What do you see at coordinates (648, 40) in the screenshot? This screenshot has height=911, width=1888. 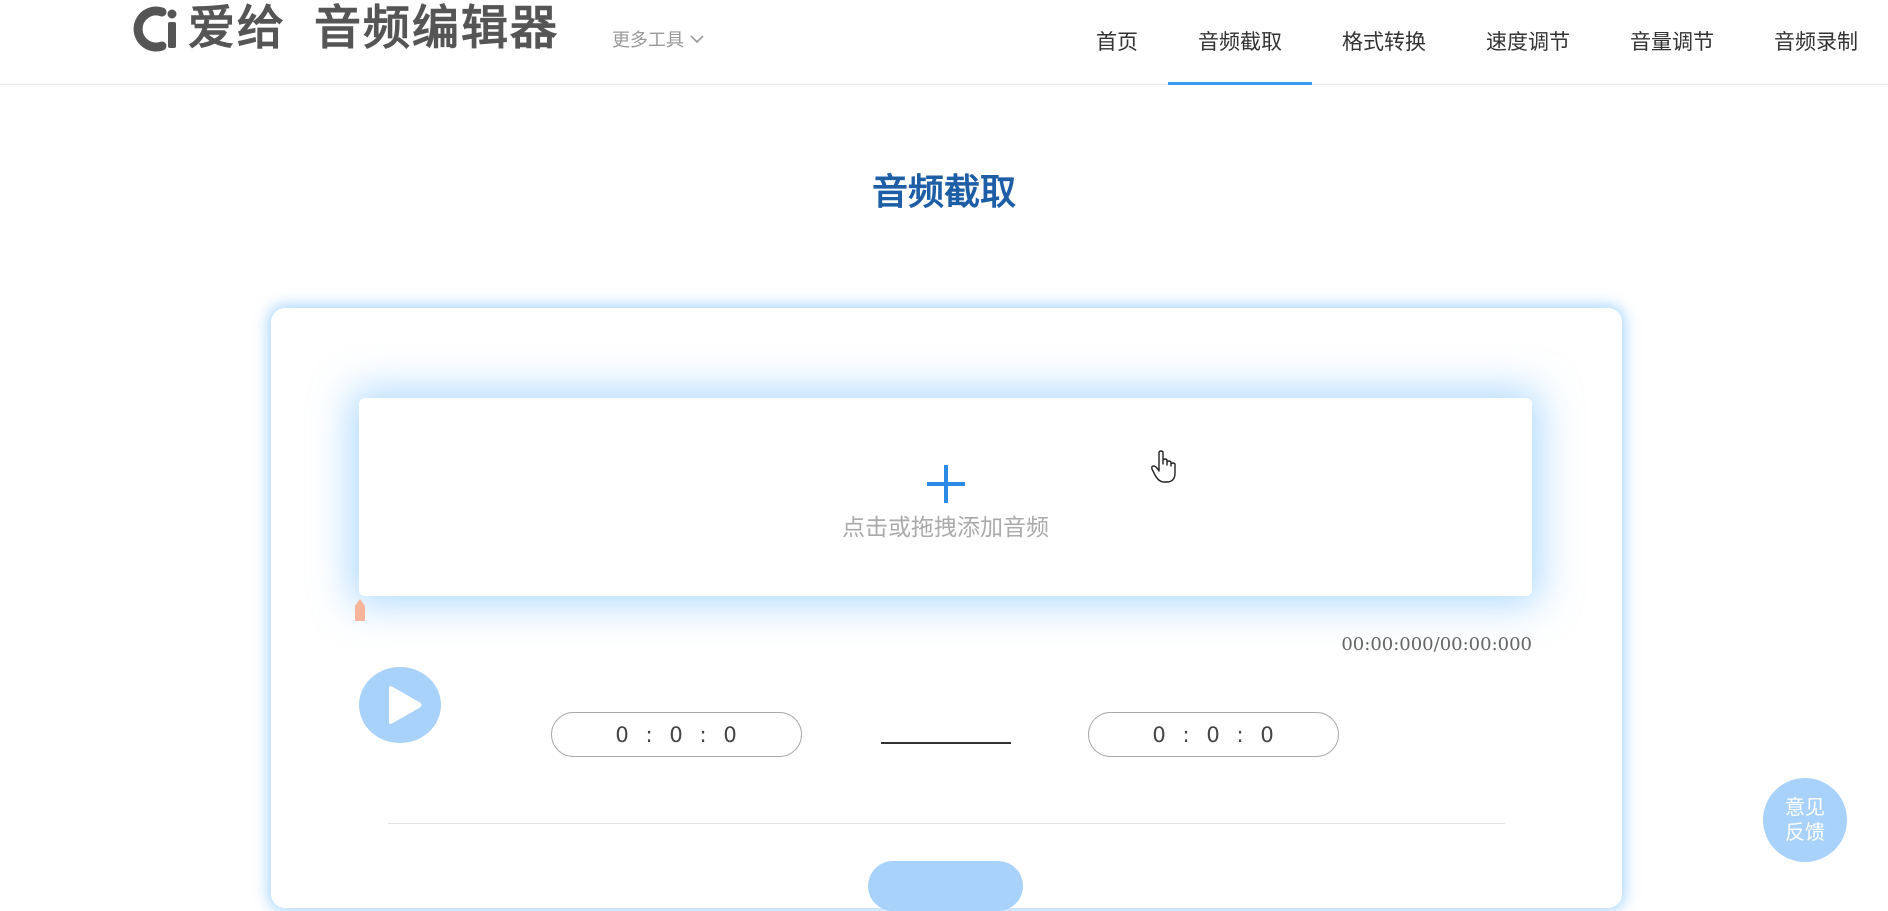 I see `more-tools-label: 更多工具` at bounding box center [648, 40].